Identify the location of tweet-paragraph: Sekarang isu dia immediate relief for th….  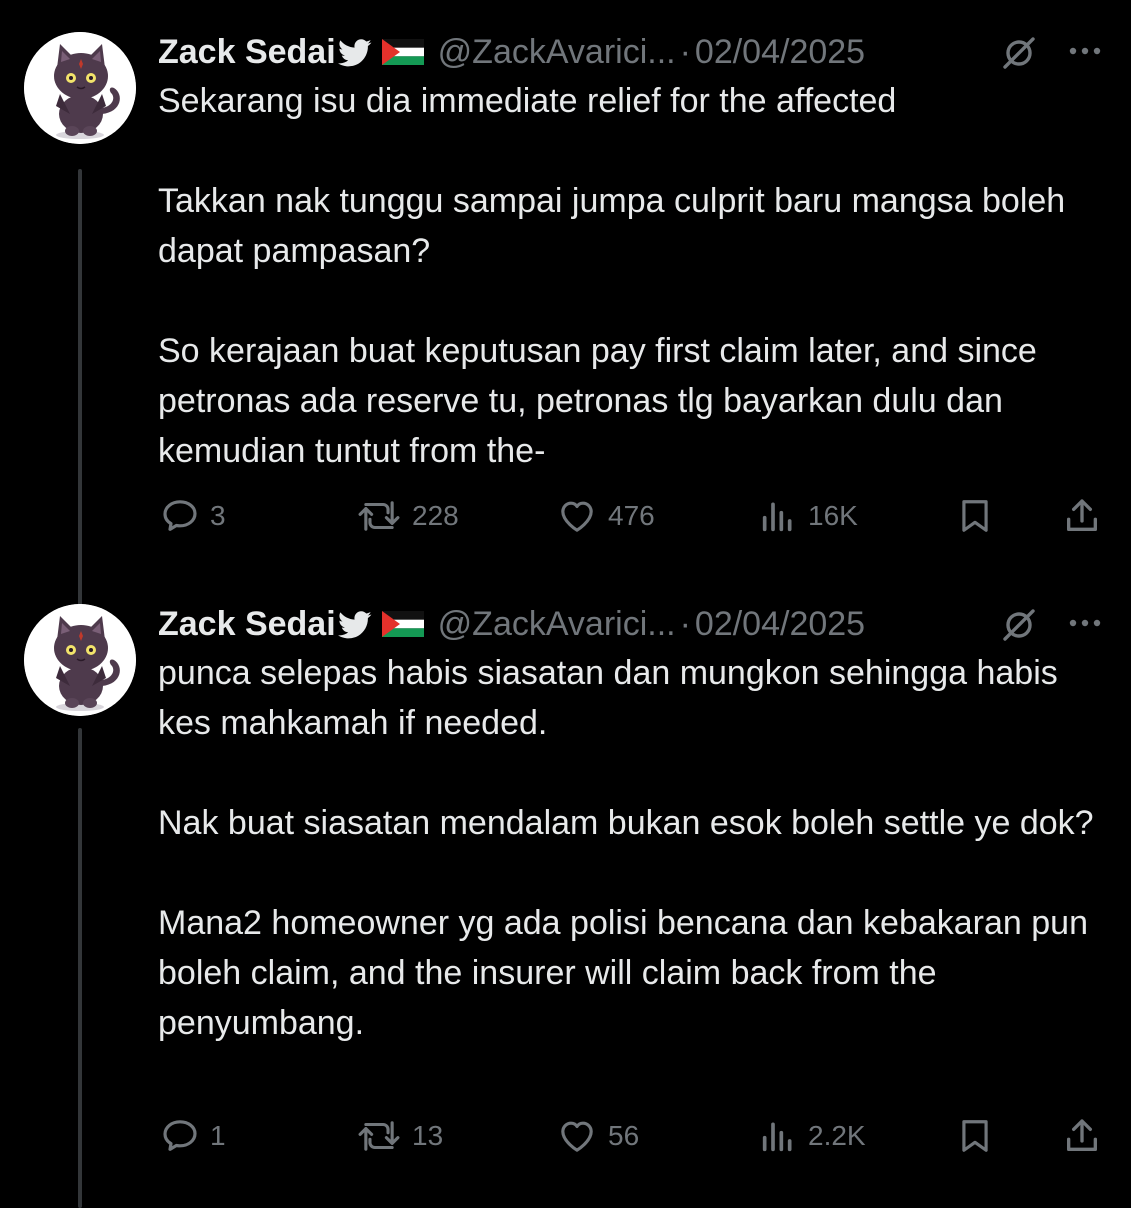
(527, 101).